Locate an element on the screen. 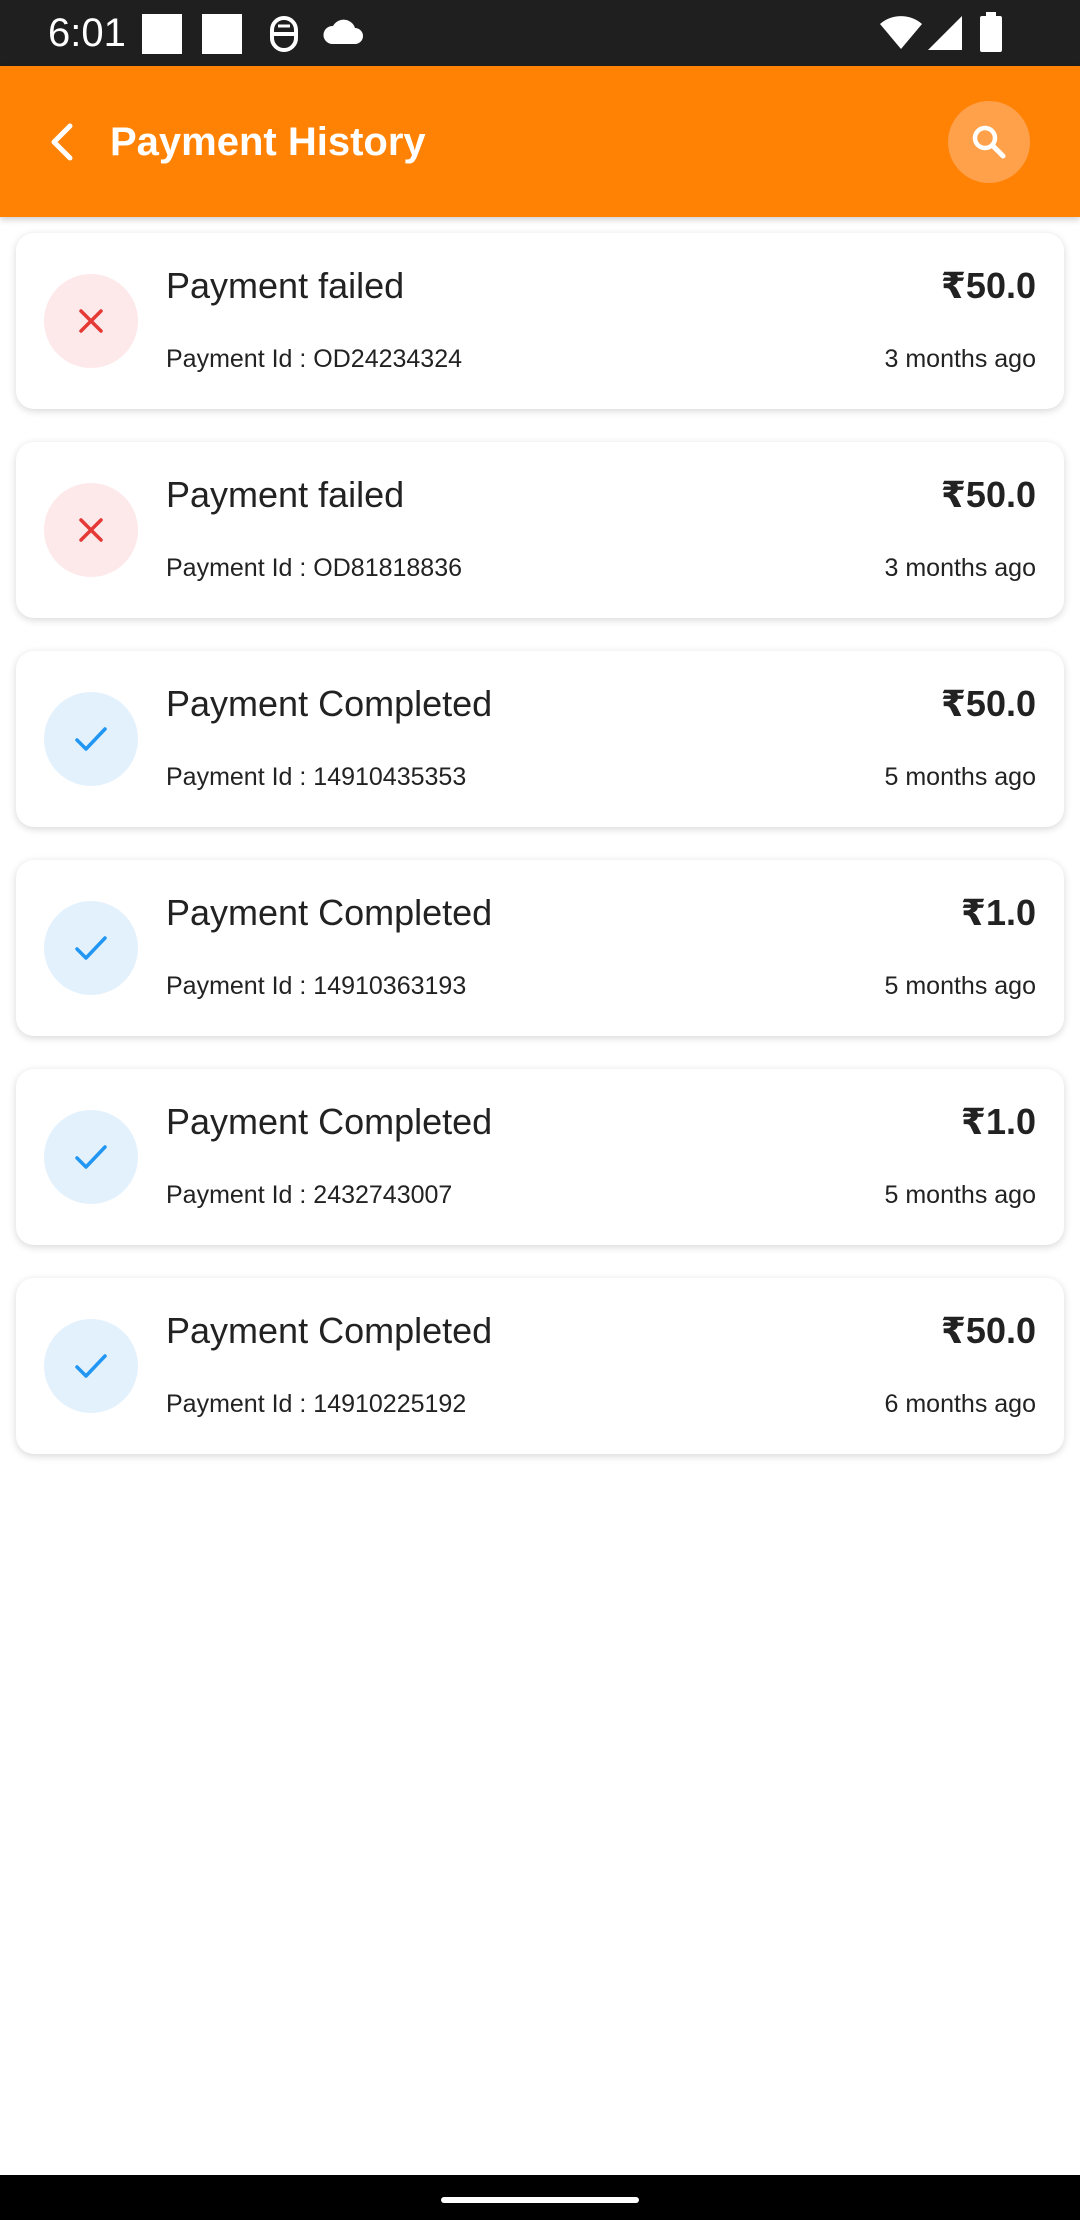 This screenshot has height=2220, width=1080. back-button is located at coordinates (64, 142).